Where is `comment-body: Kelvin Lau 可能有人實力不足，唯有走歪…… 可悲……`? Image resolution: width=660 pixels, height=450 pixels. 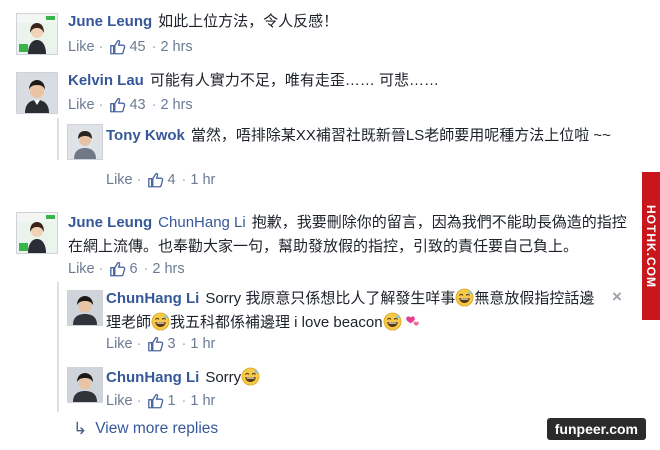 comment-body: Kelvin Lau 可能有人實力不足，唯有走歪…… 可悲…… is located at coordinates (348, 81).